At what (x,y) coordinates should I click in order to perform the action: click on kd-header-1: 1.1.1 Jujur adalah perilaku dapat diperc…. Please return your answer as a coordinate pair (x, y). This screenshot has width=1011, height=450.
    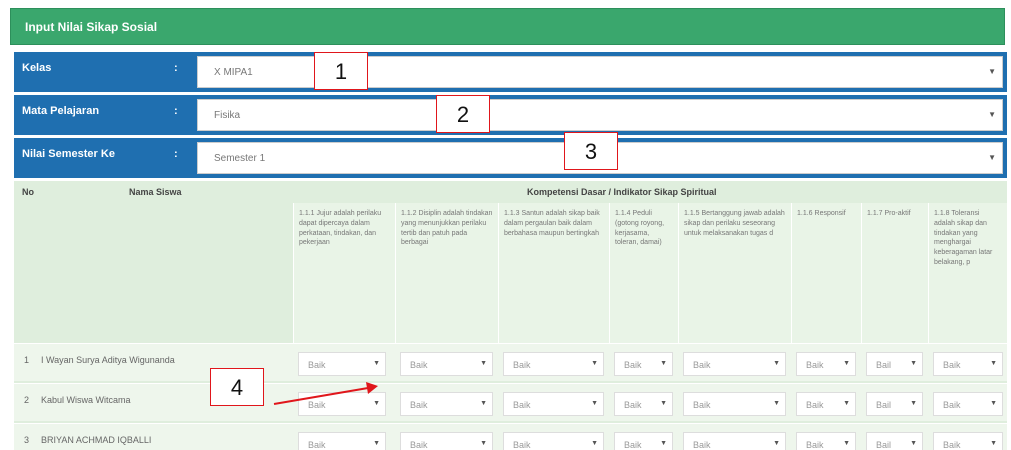
    Looking at the image, I should click on (344, 273).